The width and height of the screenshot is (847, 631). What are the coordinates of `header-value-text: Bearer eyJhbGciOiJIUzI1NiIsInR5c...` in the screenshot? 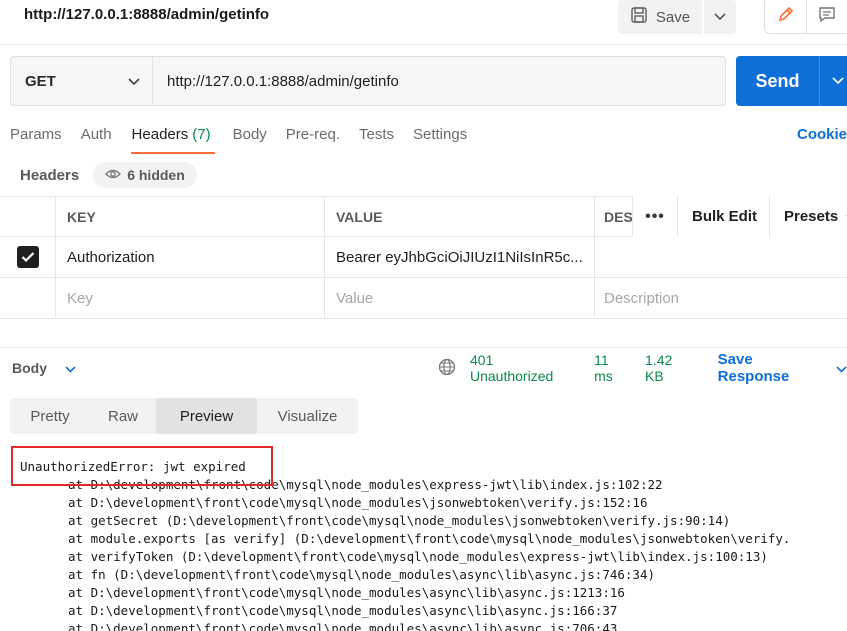 It's located at (459, 257).